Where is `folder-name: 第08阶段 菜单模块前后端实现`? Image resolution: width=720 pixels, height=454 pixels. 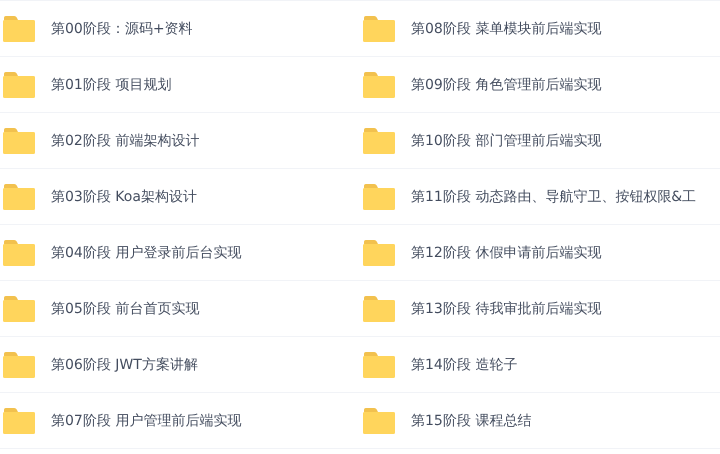 folder-name: 第08阶段 菜单模块前后端实现 is located at coordinates (506, 29).